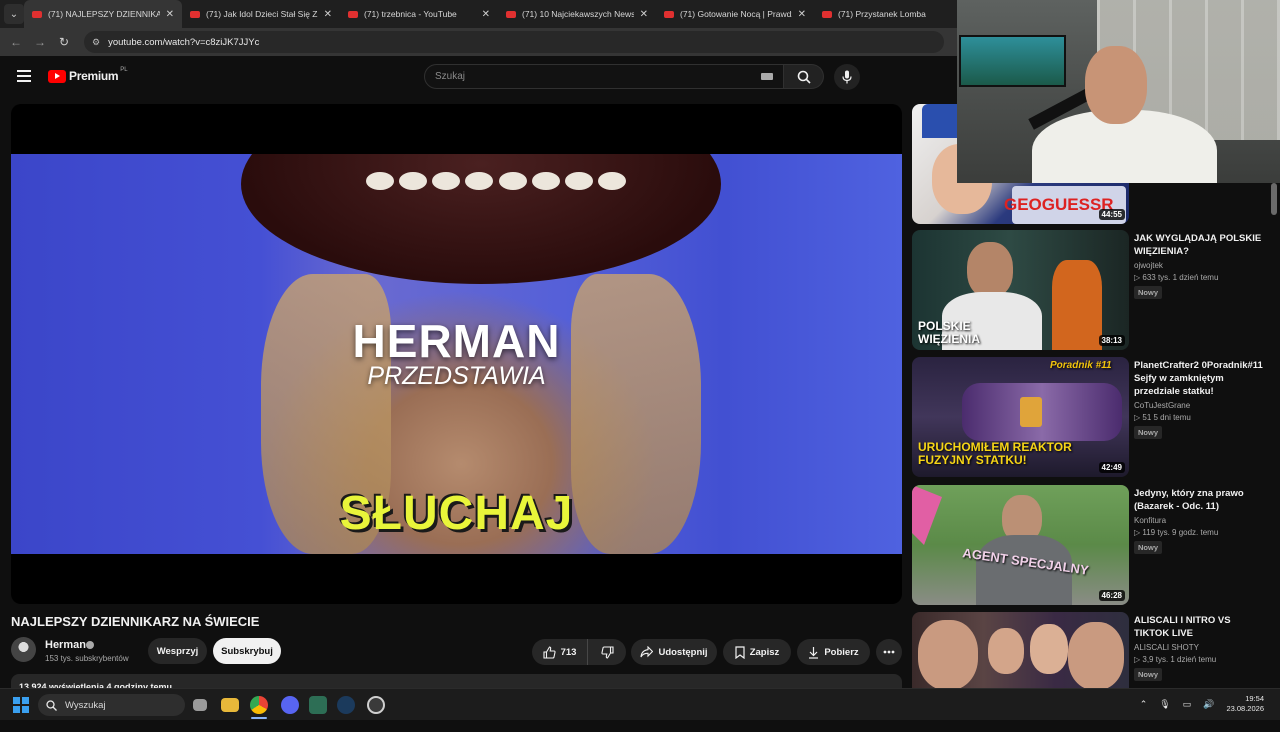 The image size is (1280, 732). I want to click on keyboard-icon, so click(767, 76).